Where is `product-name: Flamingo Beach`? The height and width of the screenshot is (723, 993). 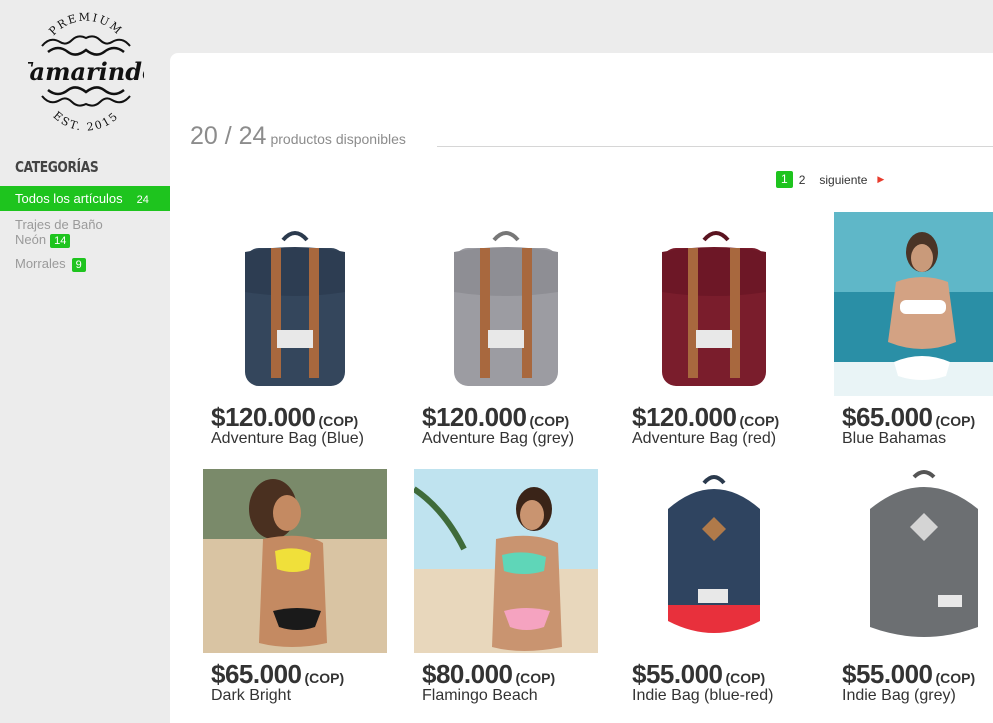
product-name: Flamingo Beach is located at coordinates (480, 696).